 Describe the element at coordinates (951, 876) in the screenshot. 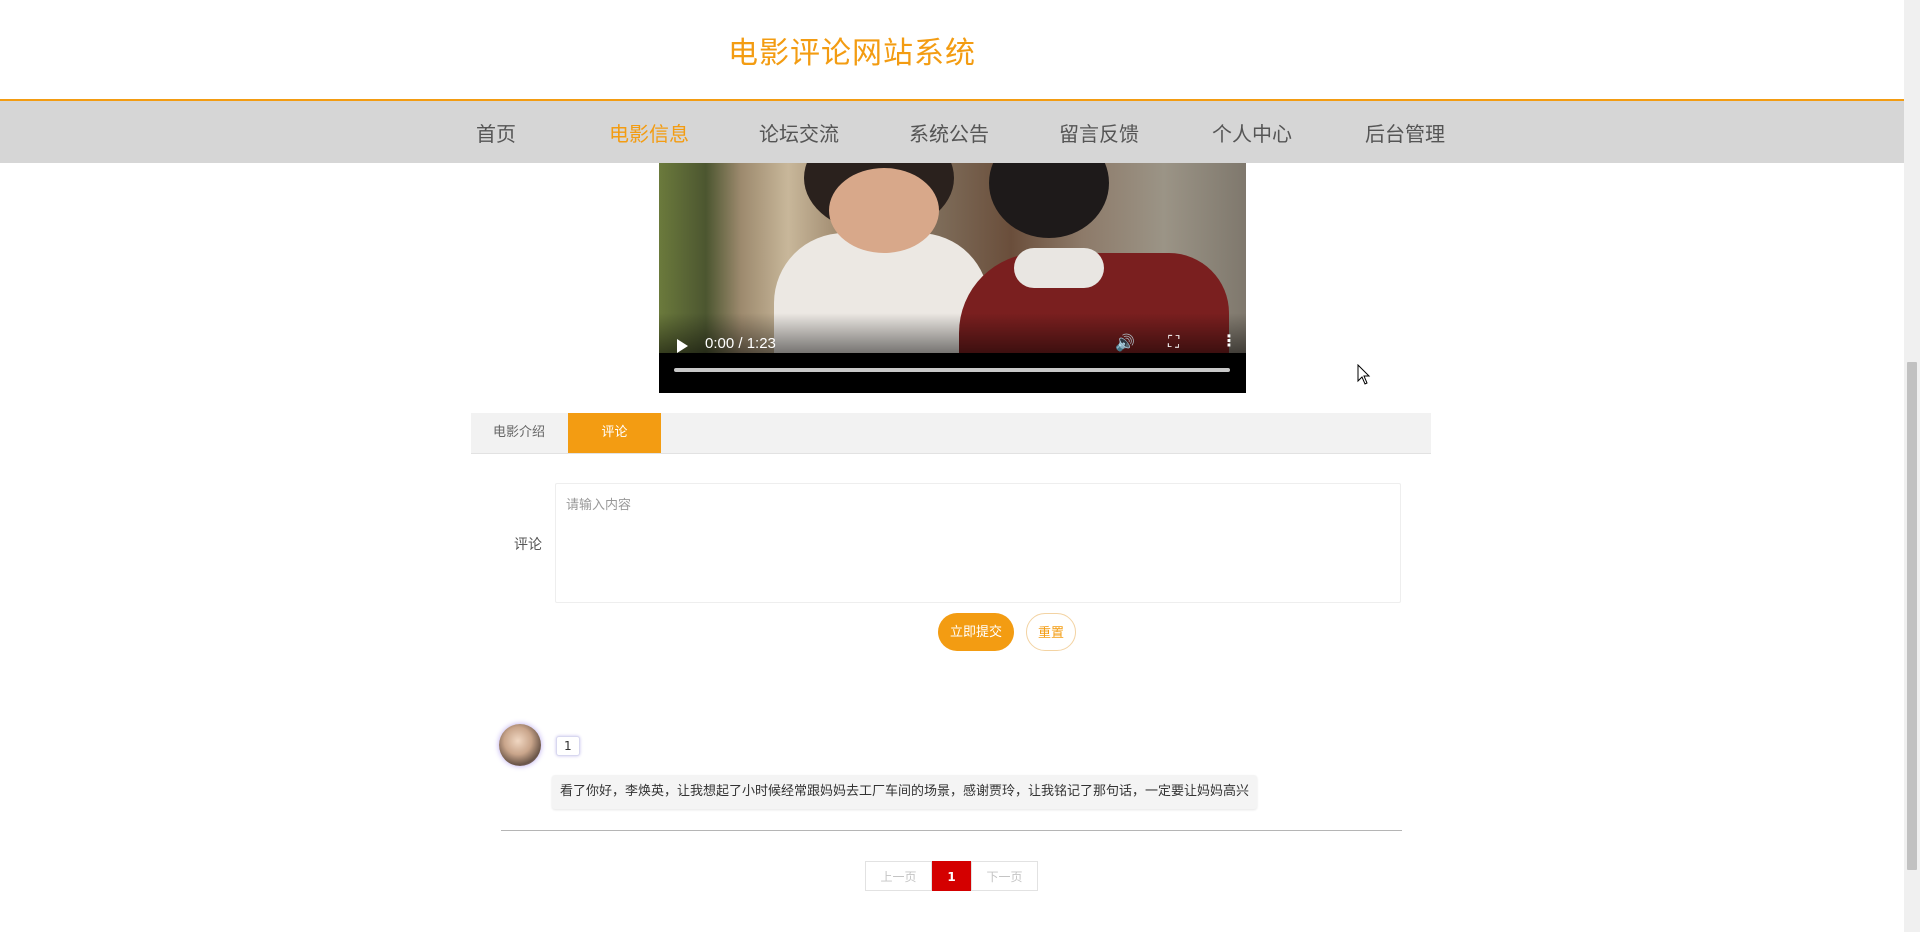

I see `page-button-current: 1` at that location.